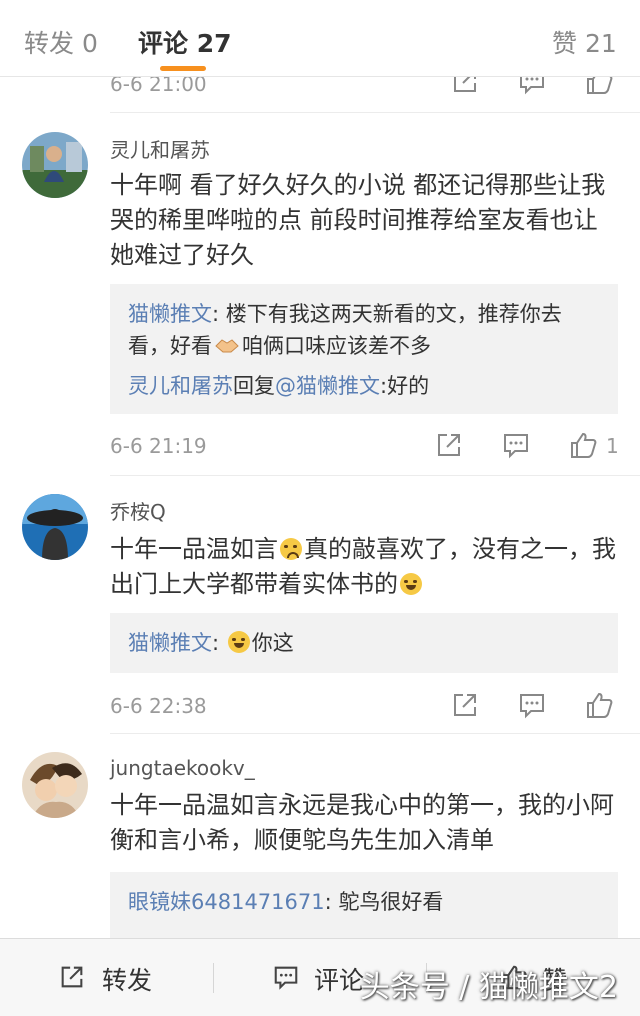 The image size is (640, 1016). I want to click on comment-button: 评论, so click(339, 979).